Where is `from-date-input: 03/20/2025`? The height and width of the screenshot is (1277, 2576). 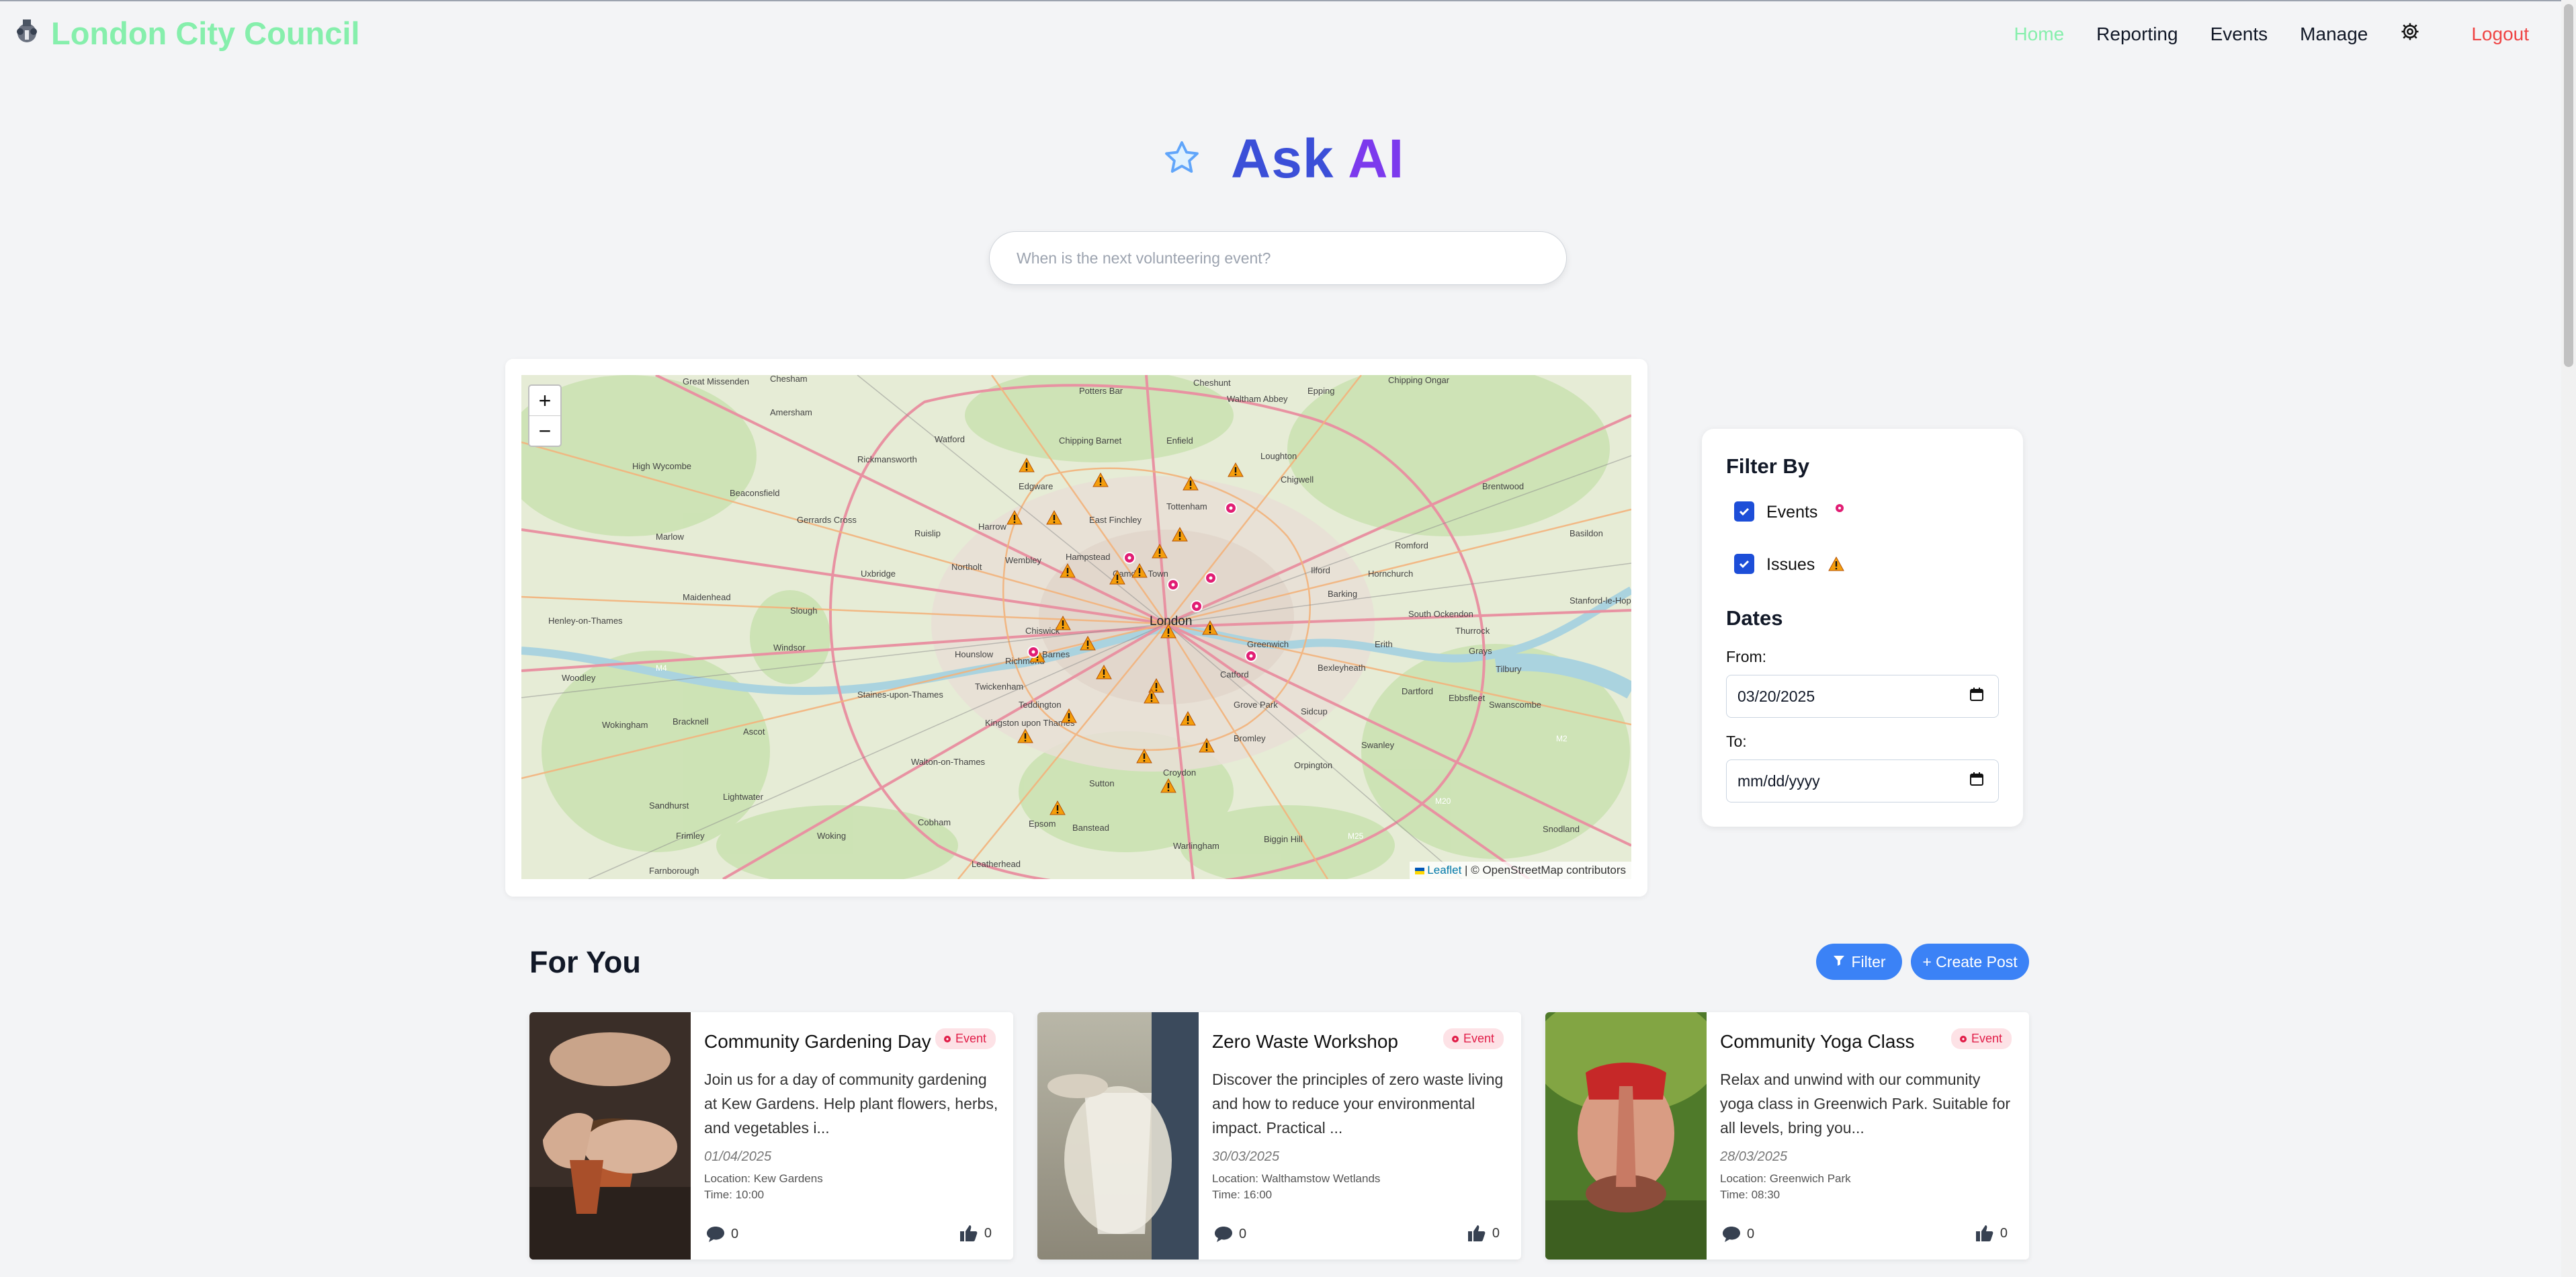 from-date-input: 03/20/2025 is located at coordinates (1862, 697).